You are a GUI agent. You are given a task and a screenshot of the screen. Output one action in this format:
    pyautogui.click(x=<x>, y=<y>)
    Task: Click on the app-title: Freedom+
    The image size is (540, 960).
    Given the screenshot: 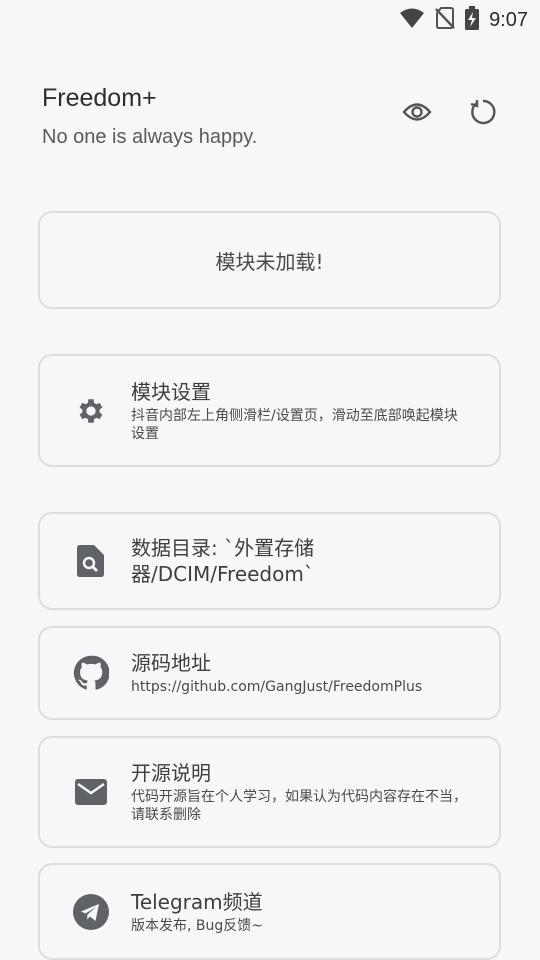 What is the action you would take?
    pyautogui.click(x=99, y=98)
    